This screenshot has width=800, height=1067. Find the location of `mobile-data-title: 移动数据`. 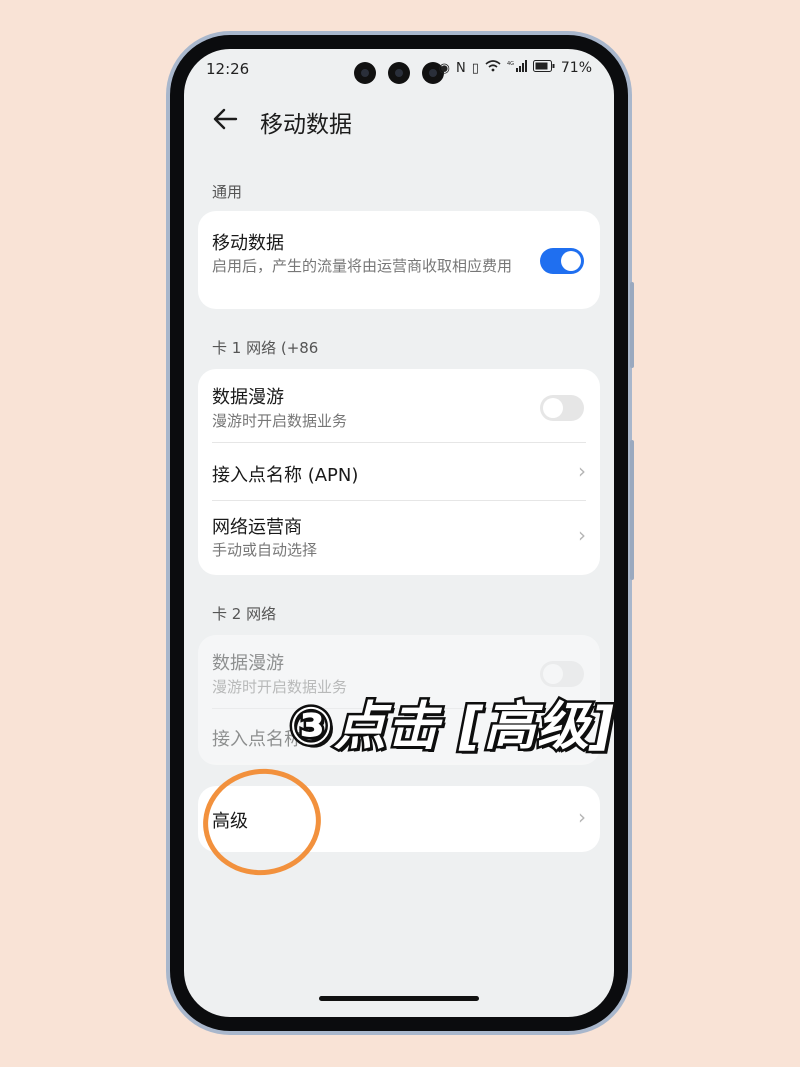

mobile-data-title: 移动数据 is located at coordinates (248, 243).